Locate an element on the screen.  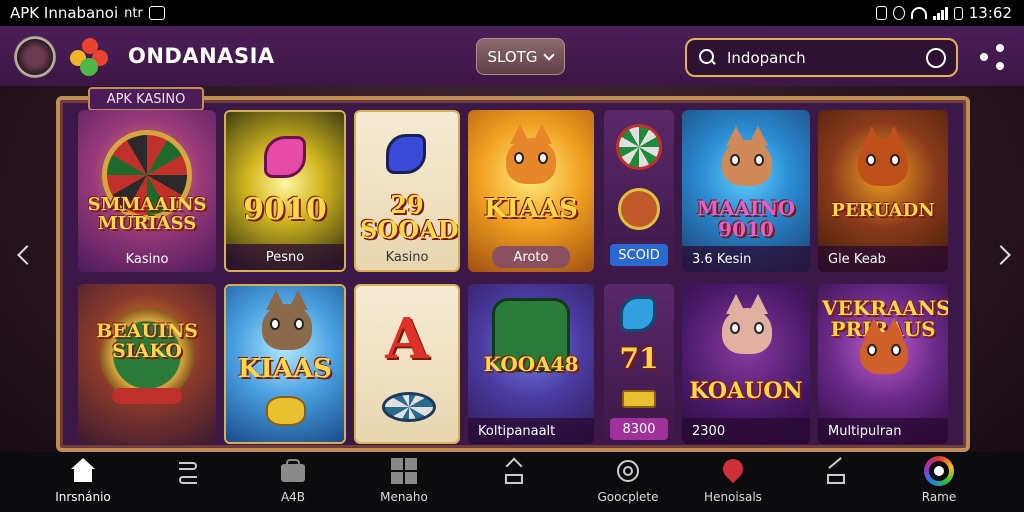
nav-wallet: A4B is located at coordinates (293, 482).